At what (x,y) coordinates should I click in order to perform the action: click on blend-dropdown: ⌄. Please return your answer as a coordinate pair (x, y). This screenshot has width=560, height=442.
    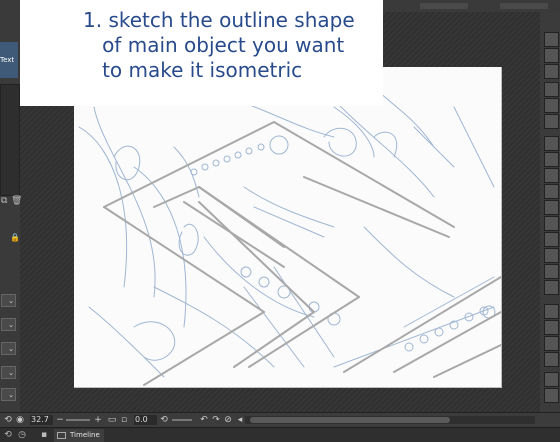
    Looking at the image, I should click on (8, 300).